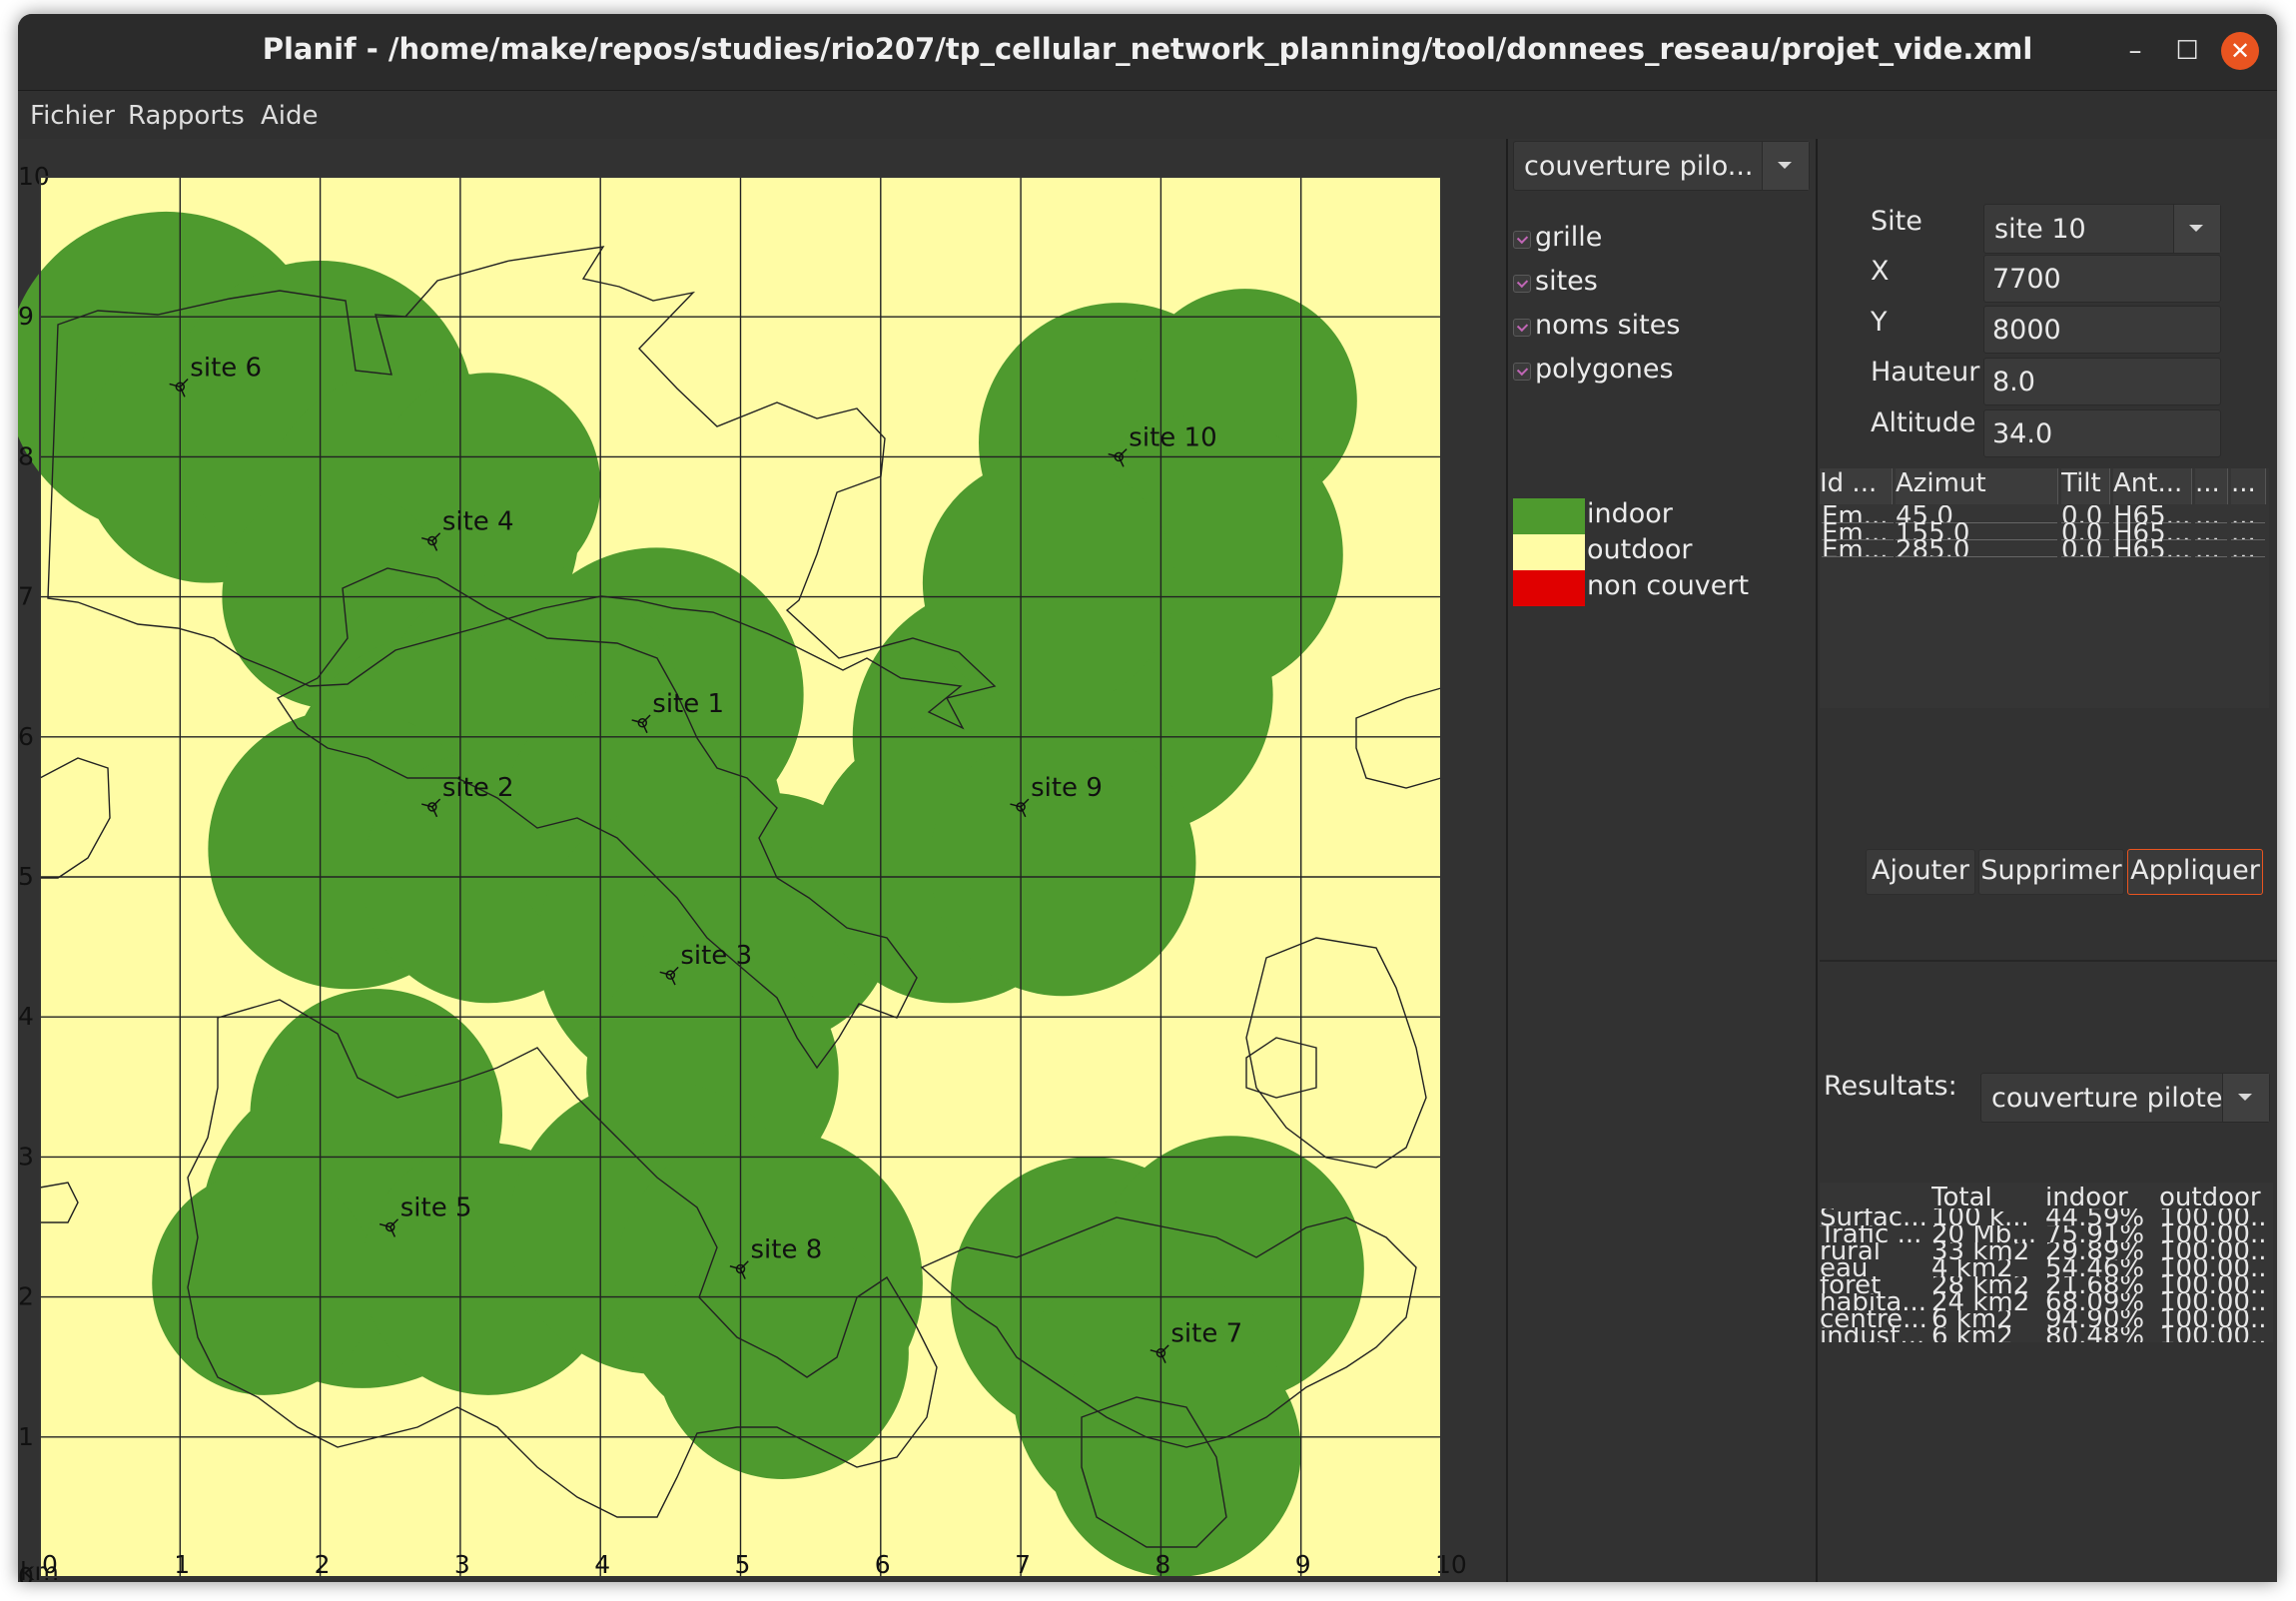  I want to click on site-select: site 10, so click(2102, 229).